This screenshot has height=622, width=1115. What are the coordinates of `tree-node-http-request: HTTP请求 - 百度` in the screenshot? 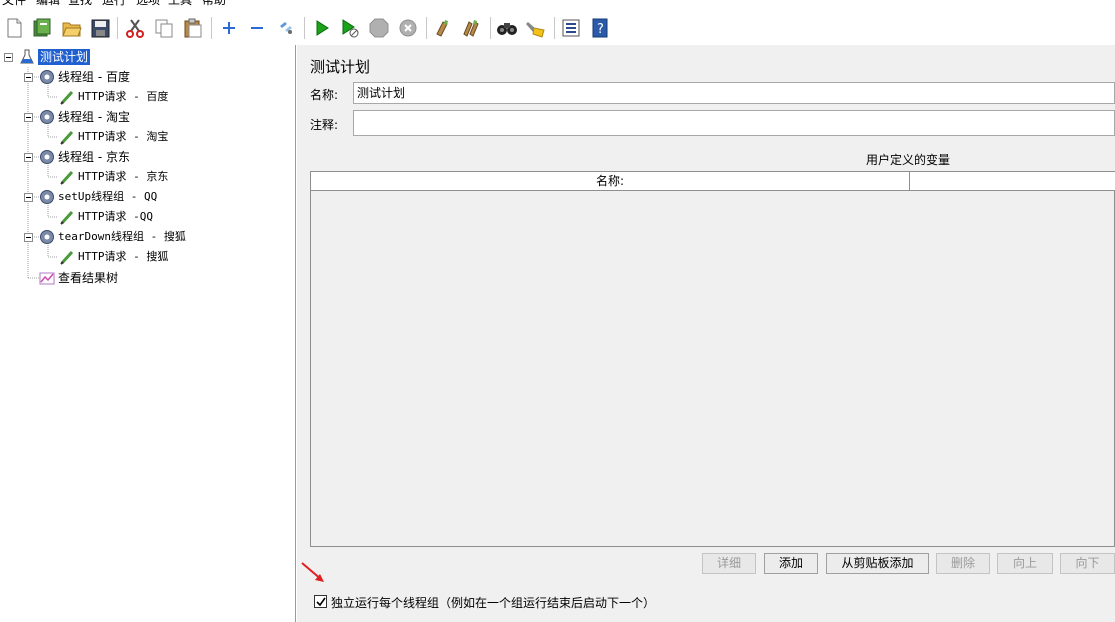 It's located at (113, 97).